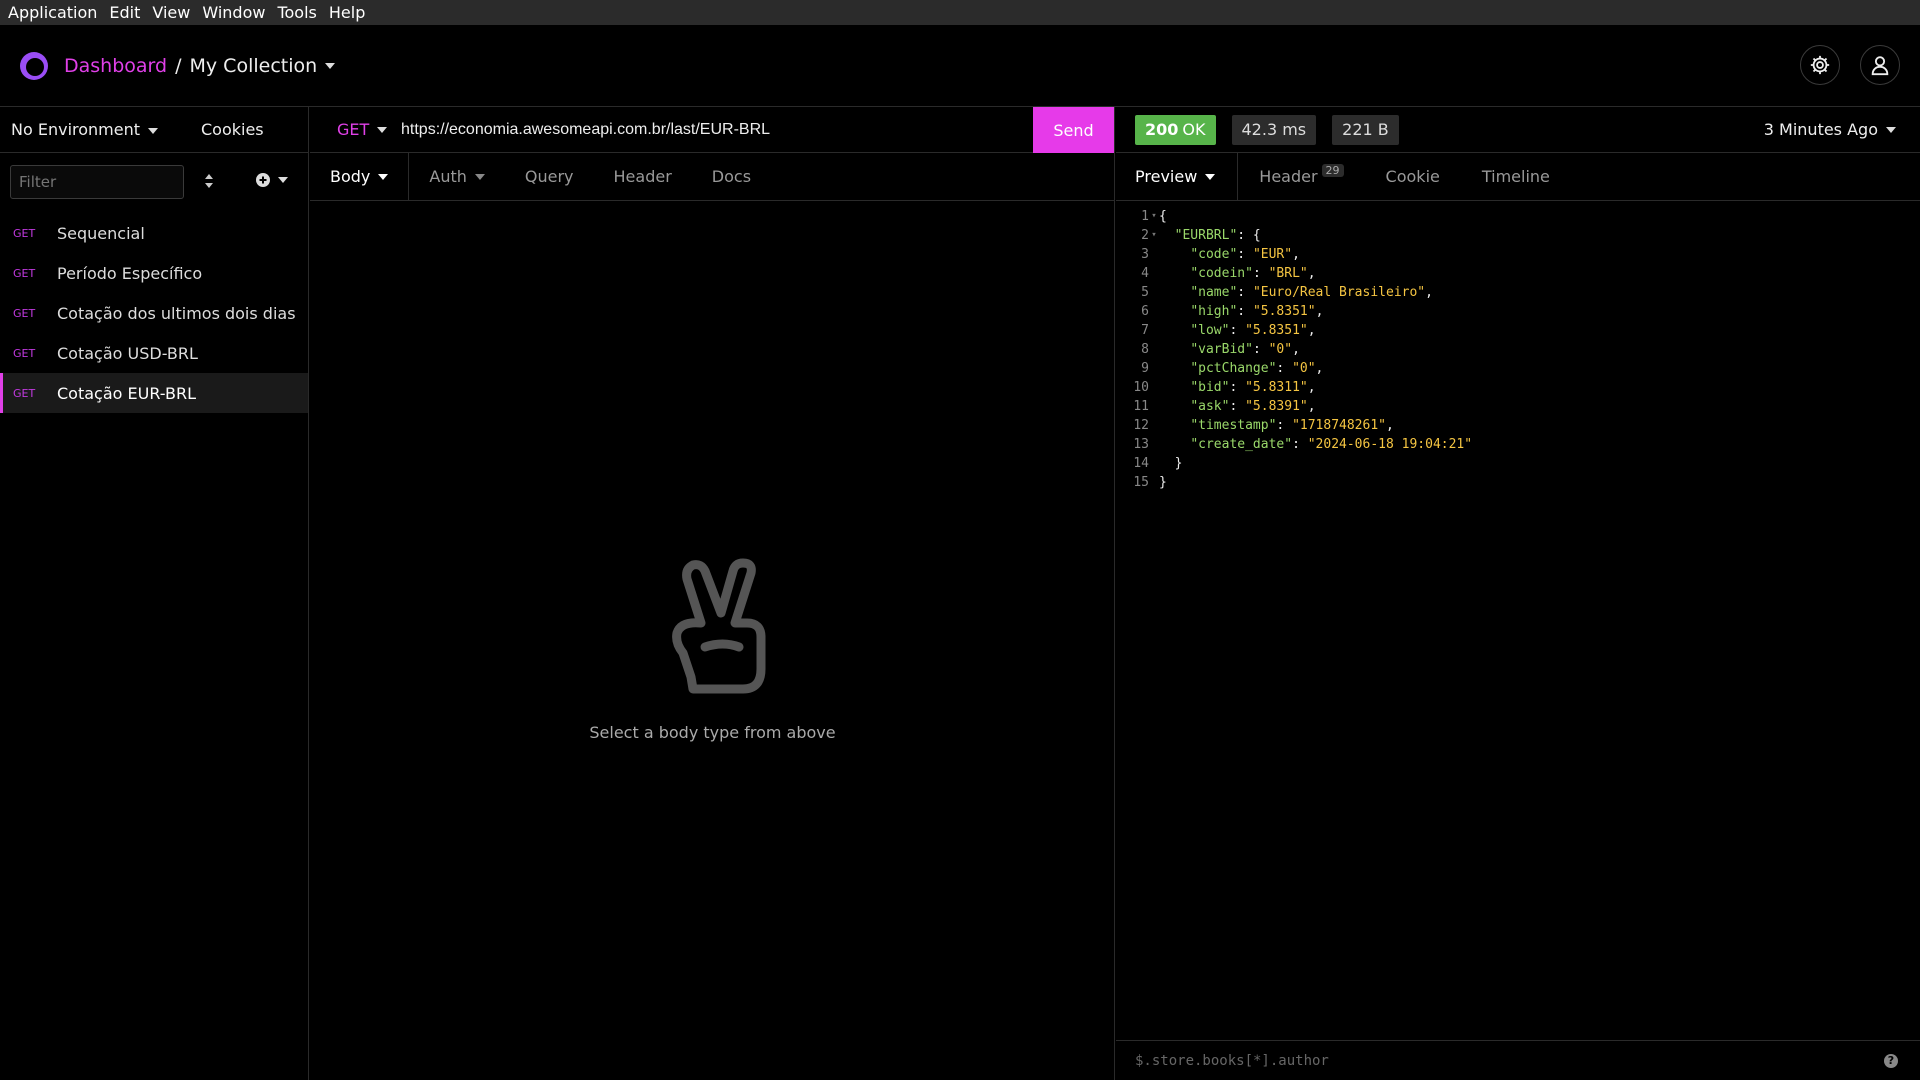  Describe the element at coordinates (34, 65) in the screenshot. I see `app-logo` at that location.